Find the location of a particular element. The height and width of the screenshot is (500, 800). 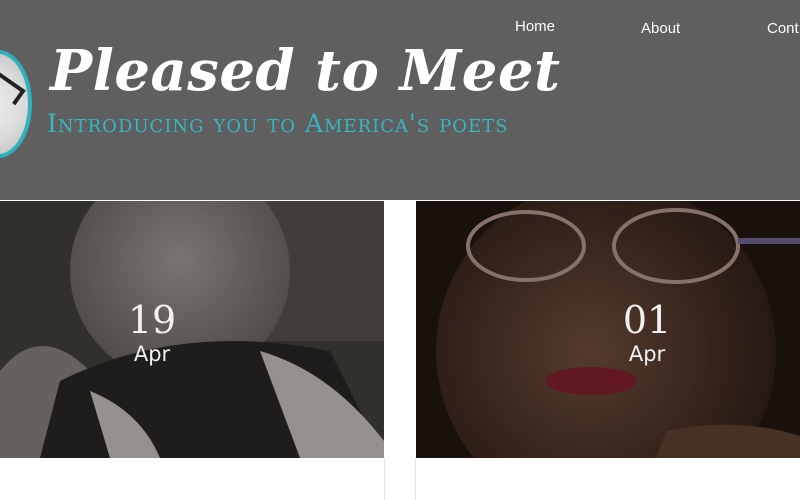

site-tagline: Introducing you to America's poets is located at coordinates (278, 123).